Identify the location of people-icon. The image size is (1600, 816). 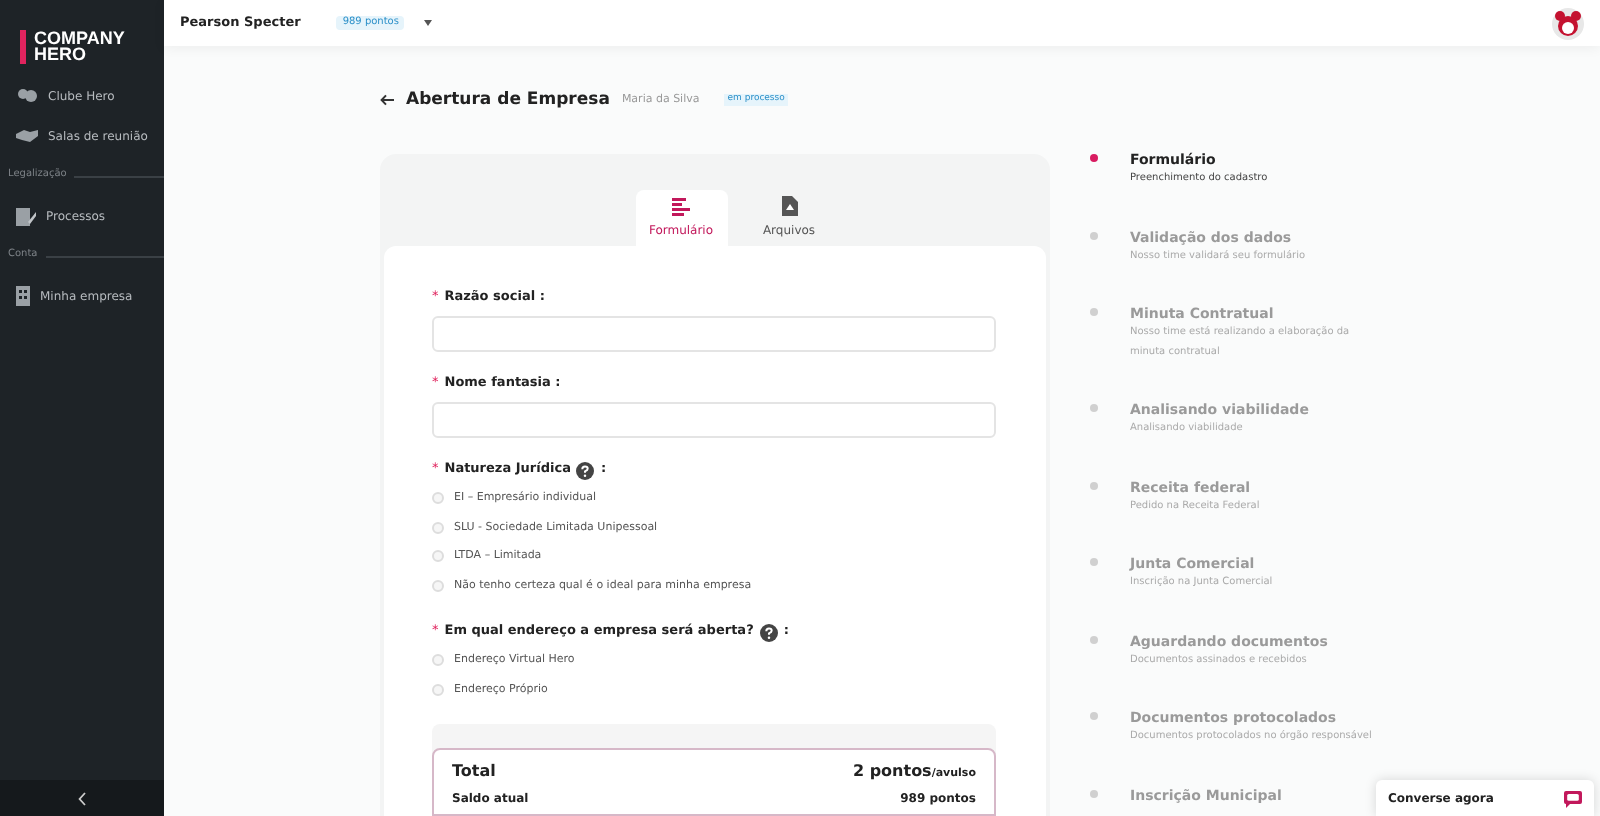
(27, 96).